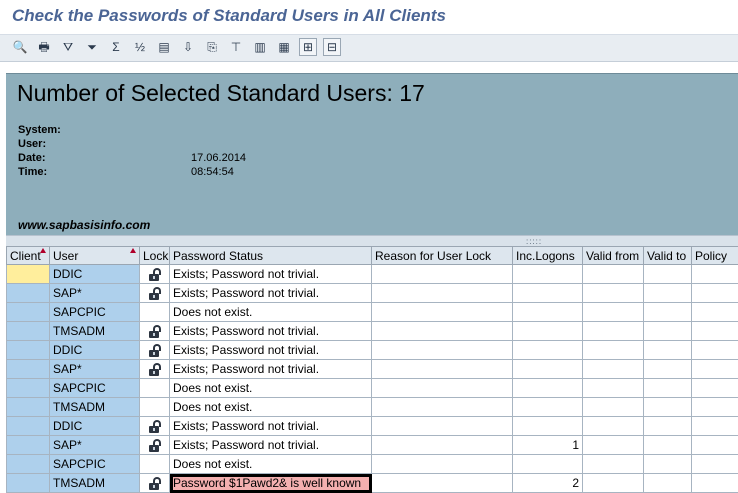 The width and height of the screenshot is (738, 493). I want to click on table-row: TMSADM Exists; Password not trivial., so click(372, 331).